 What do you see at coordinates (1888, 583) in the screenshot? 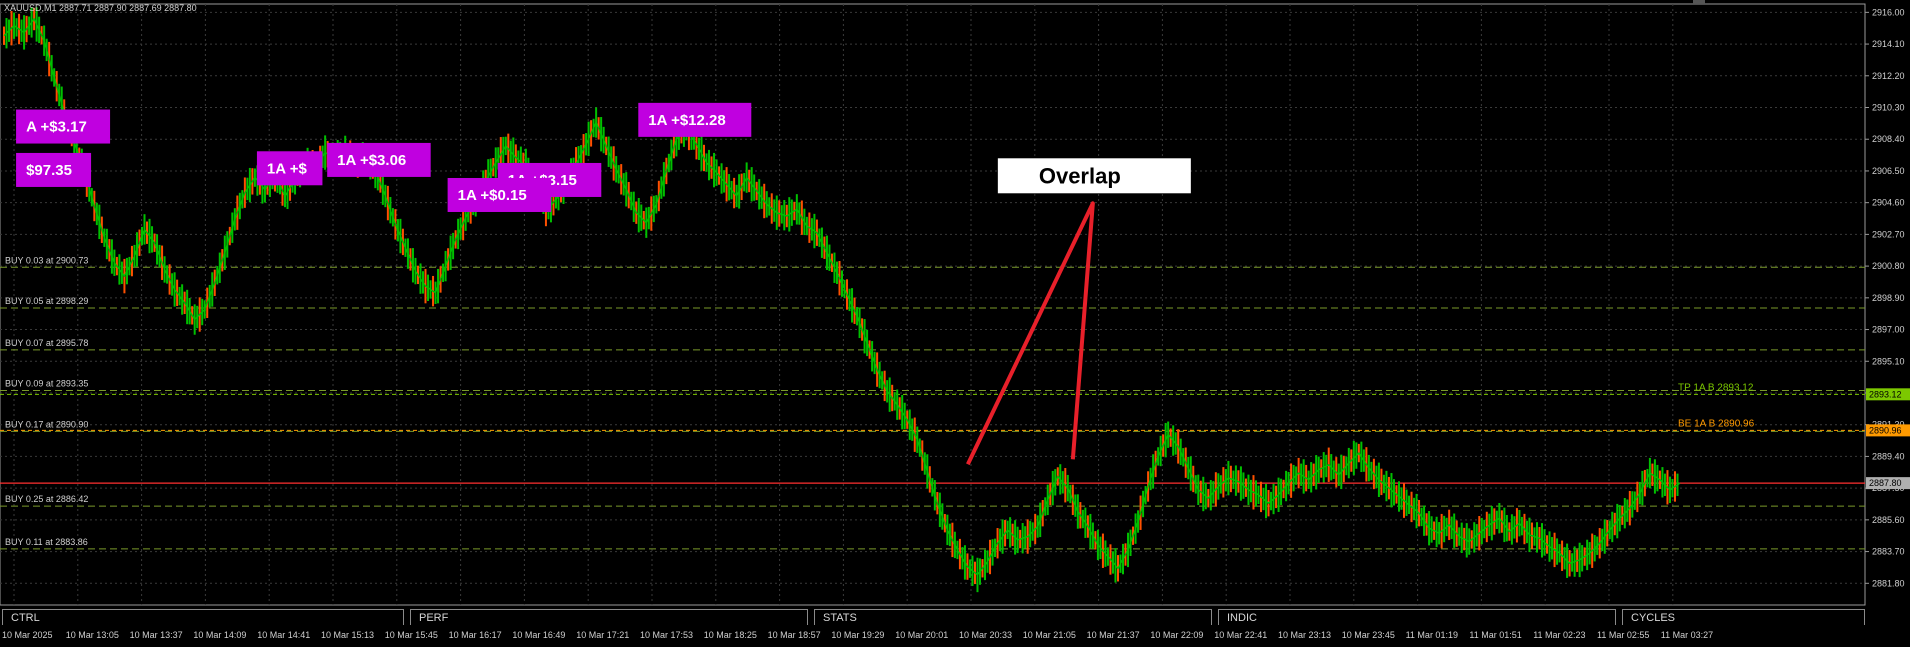
I see `y-tick-label: 2881.80` at bounding box center [1888, 583].